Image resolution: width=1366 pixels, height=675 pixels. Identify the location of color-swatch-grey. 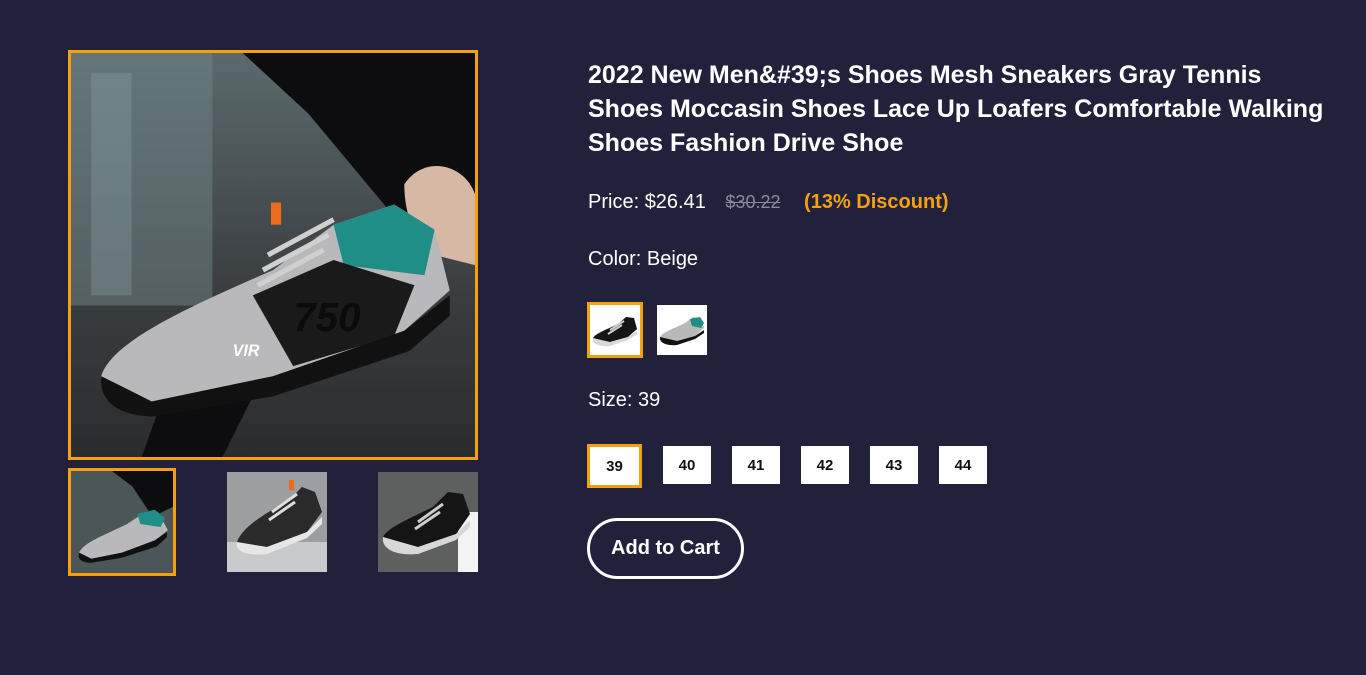
(682, 330).